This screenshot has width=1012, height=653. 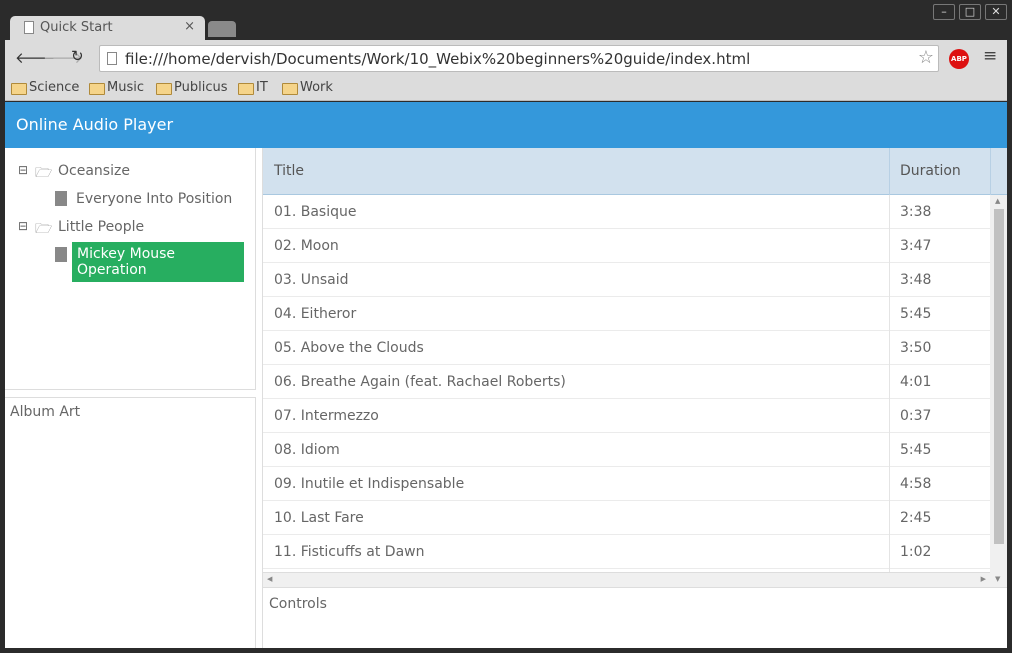 I want to click on column-header-duration: Duration, so click(x=930, y=171).